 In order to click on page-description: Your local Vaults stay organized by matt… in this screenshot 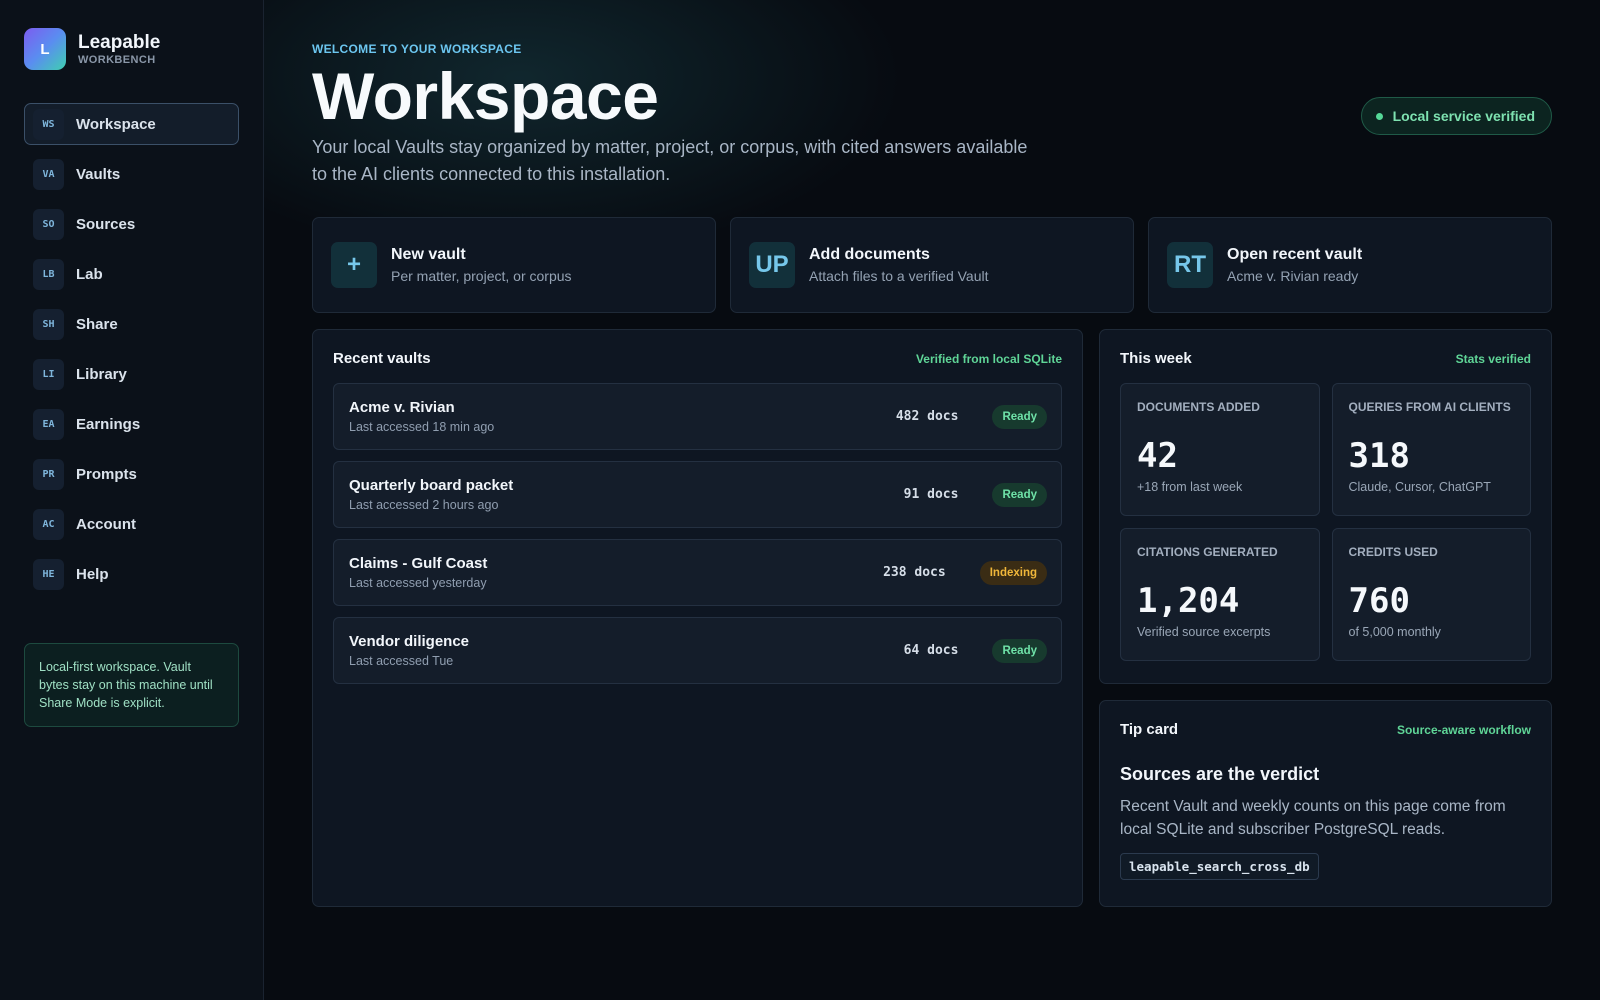, I will do `click(670, 160)`.